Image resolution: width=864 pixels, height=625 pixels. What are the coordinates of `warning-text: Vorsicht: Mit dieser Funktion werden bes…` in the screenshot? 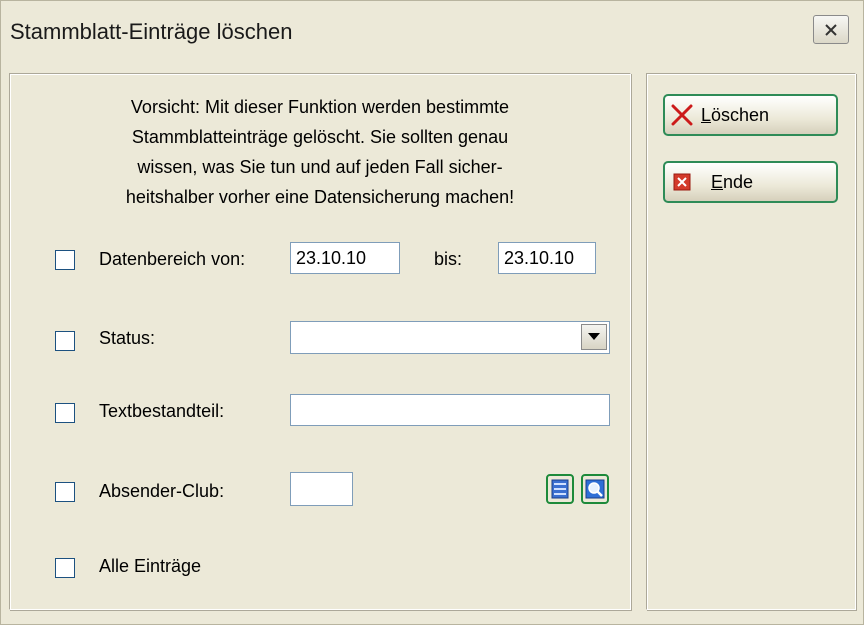 It's located at (320, 152).